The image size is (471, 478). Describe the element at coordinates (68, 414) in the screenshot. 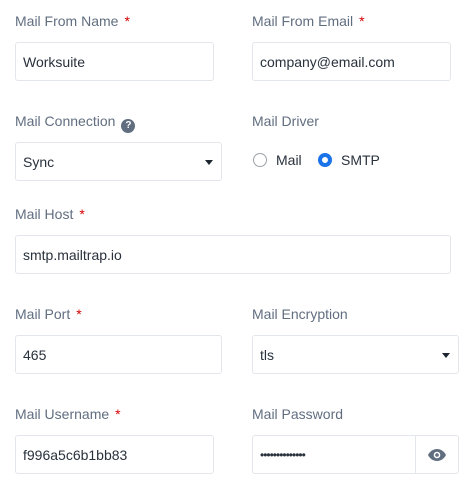

I see `mail-username-label: Mail Username *` at that location.